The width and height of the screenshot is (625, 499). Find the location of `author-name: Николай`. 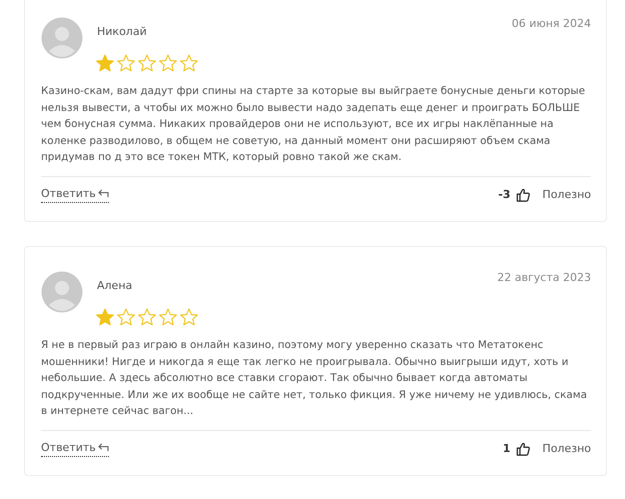

author-name: Николай is located at coordinates (122, 31).